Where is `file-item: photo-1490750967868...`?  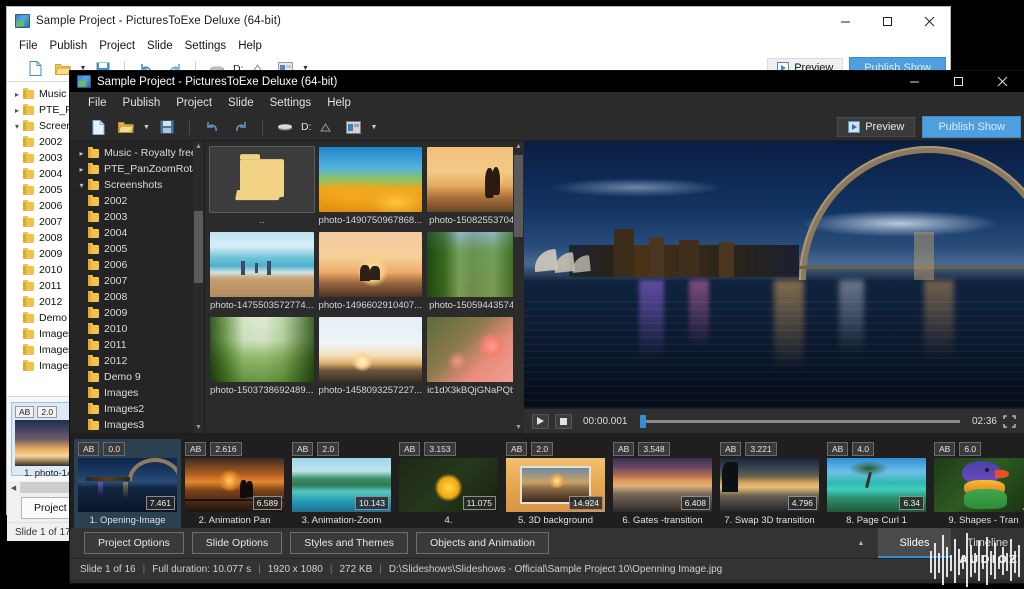 file-item: photo-1490750967868... is located at coordinates (370, 186).